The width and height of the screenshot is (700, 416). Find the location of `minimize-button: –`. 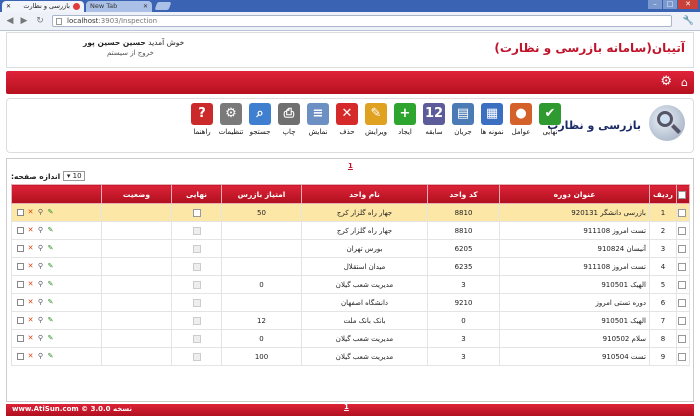

minimize-button: – is located at coordinates (655, 4).